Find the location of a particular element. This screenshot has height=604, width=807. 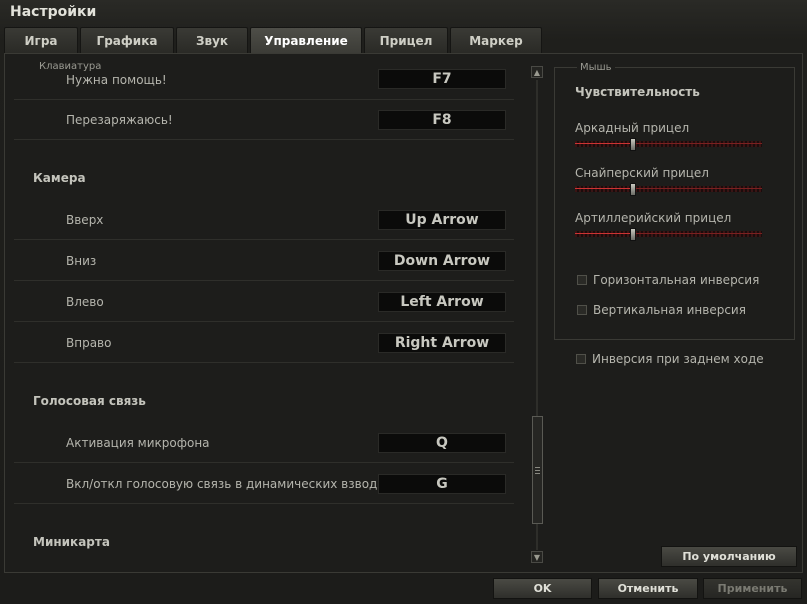

binding-key-button: Down Arrow is located at coordinates (442, 261).